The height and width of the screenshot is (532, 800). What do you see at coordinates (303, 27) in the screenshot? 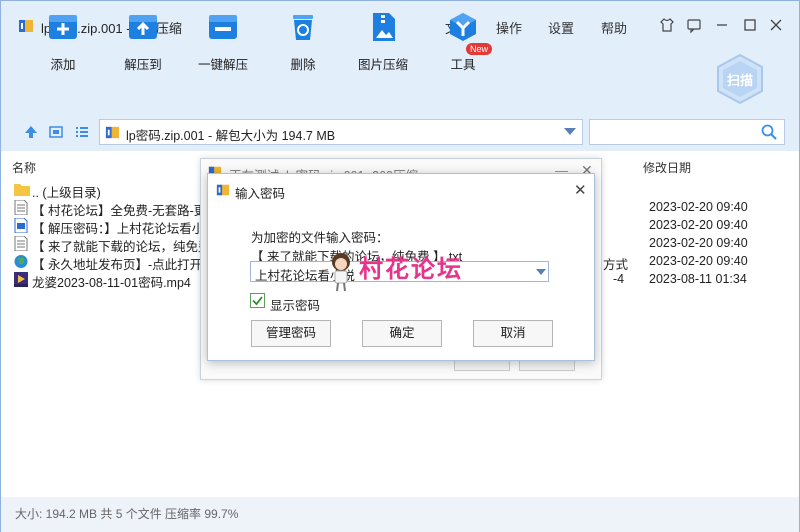
I see `delete-icon` at bounding box center [303, 27].